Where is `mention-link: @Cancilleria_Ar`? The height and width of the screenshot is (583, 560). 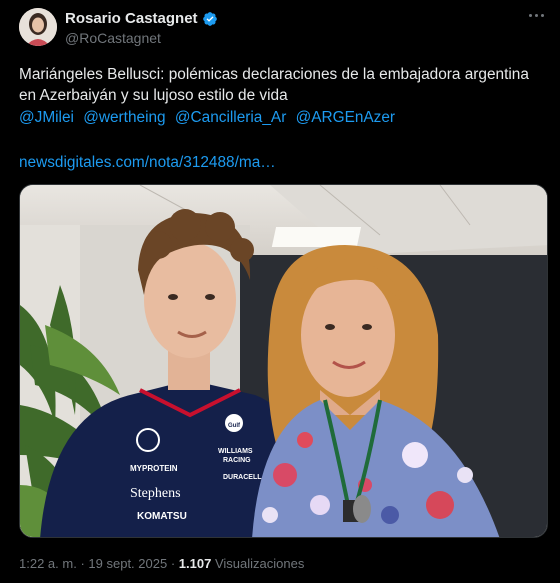
mention-link: @Cancilleria_Ar is located at coordinates (230, 117).